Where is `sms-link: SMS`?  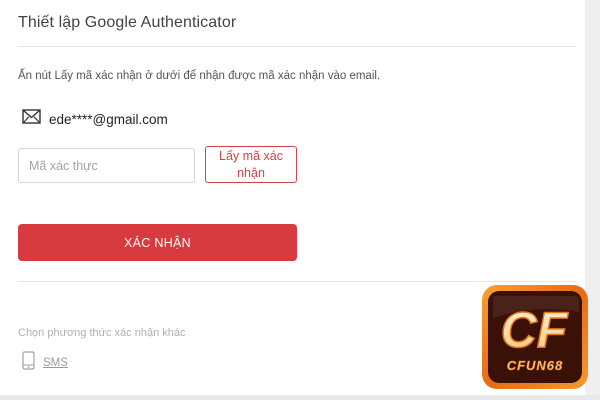
sms-link: SMS is located at coordinates (55, 363).